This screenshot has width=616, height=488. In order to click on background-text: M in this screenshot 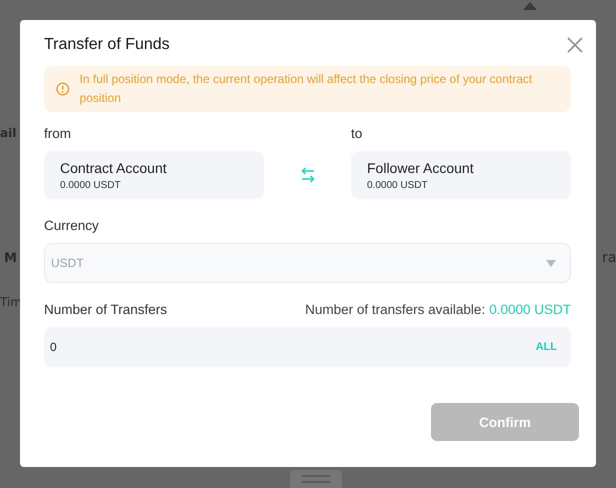, I will do `click(10, 258)`.